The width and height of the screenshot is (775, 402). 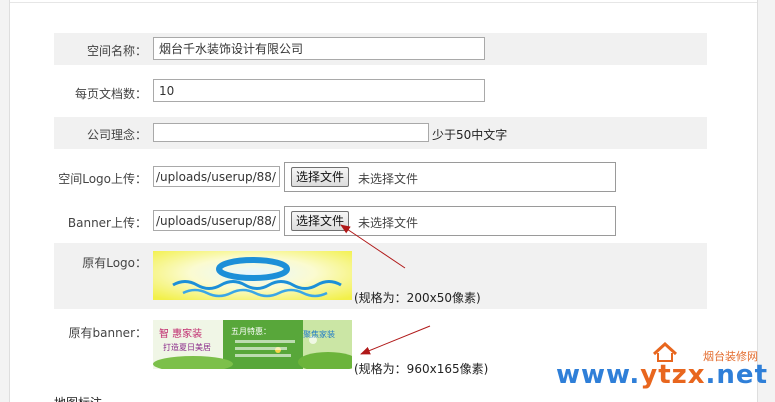 I want to click on logo-path-input, so click(x=216, y=176).